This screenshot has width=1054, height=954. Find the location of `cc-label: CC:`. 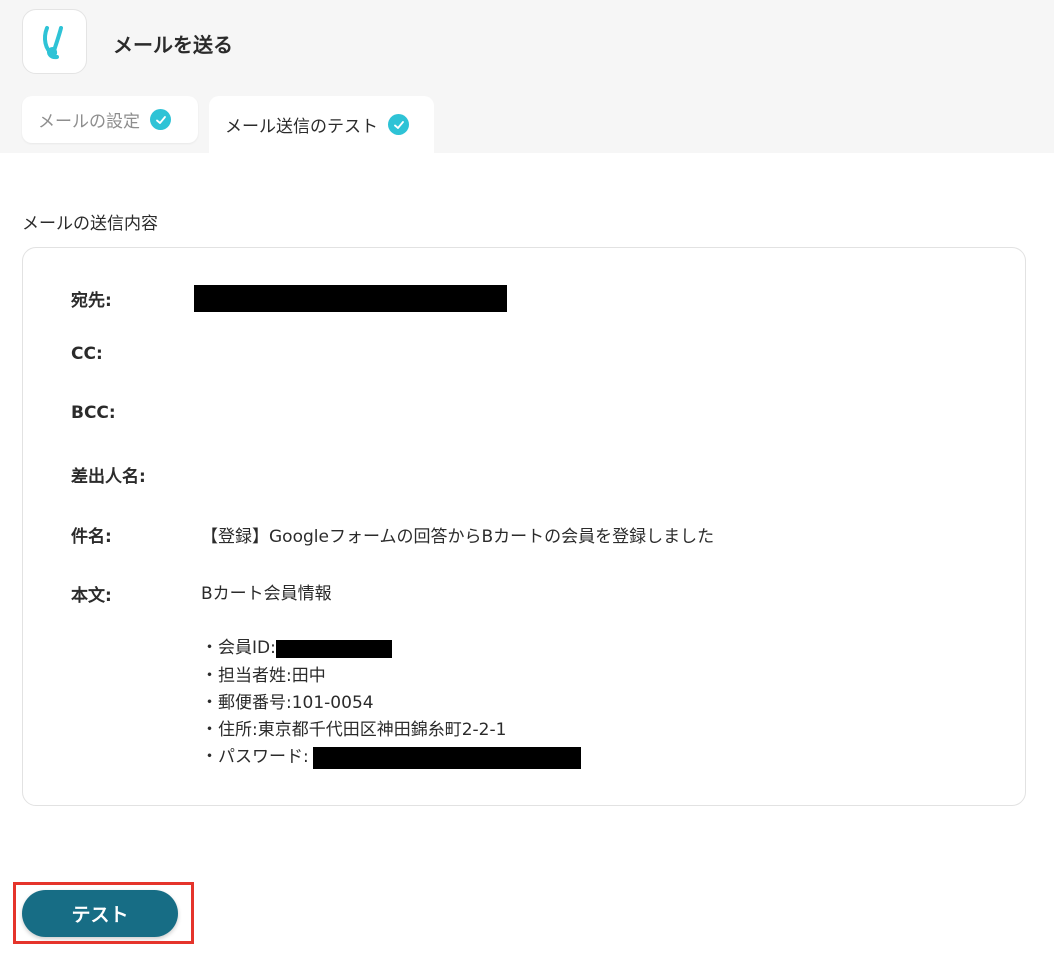

cc-label: CC: is located at coordinates (87, 354).